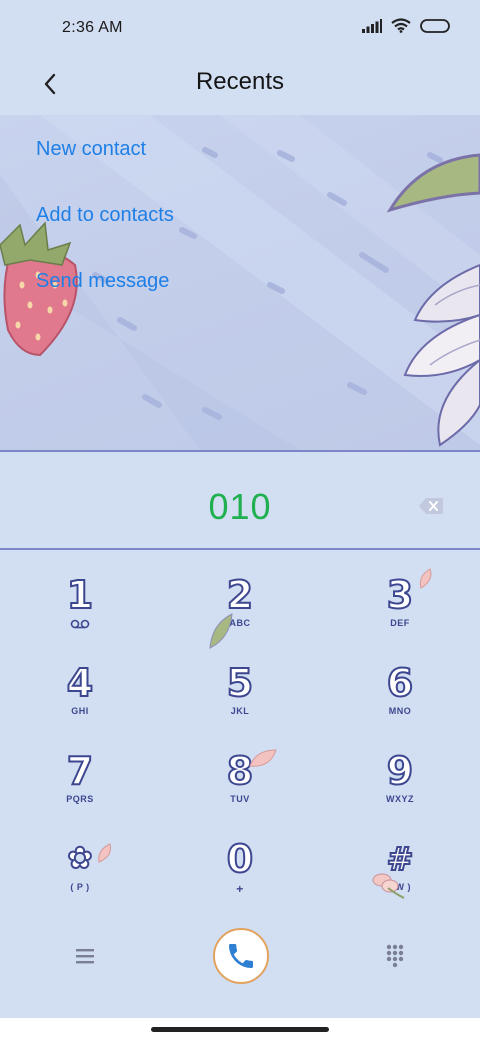  Describe the element at coordinates (240, 507) in the screenshot. I see `dialed-number: 010` at that location.